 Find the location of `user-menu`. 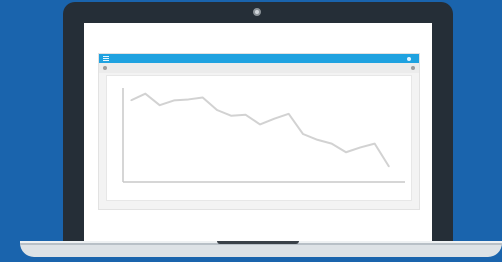

user-menu is located at coordinates (410, 58).